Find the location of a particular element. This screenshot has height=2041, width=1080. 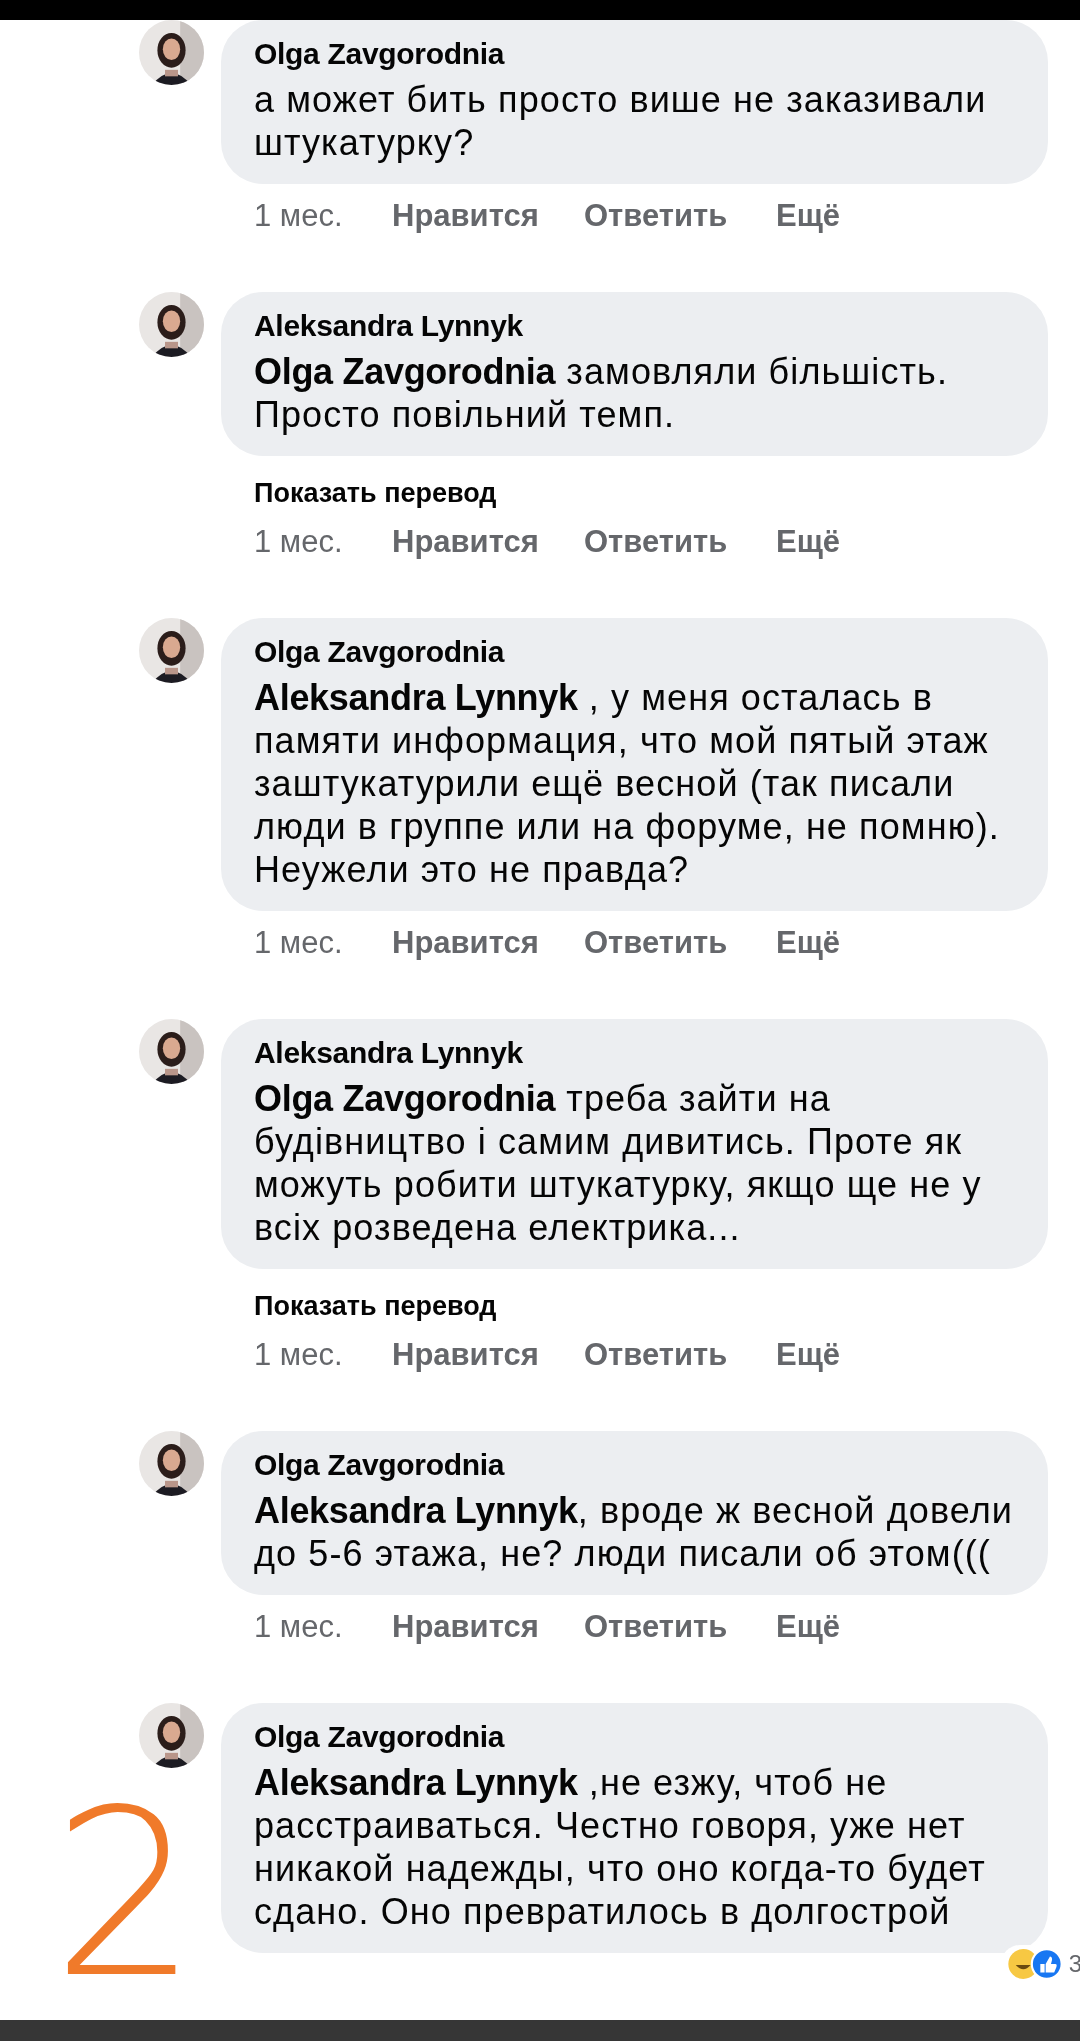

comment-text: Aleksandra Lynnyk , у меня осталась в памяти информация, что мой пятый этаж заштукатурили ещё весной (так писали люди в группе или на форуме, не помню). Неужели это не правда? is located at coordinates (627, 783).